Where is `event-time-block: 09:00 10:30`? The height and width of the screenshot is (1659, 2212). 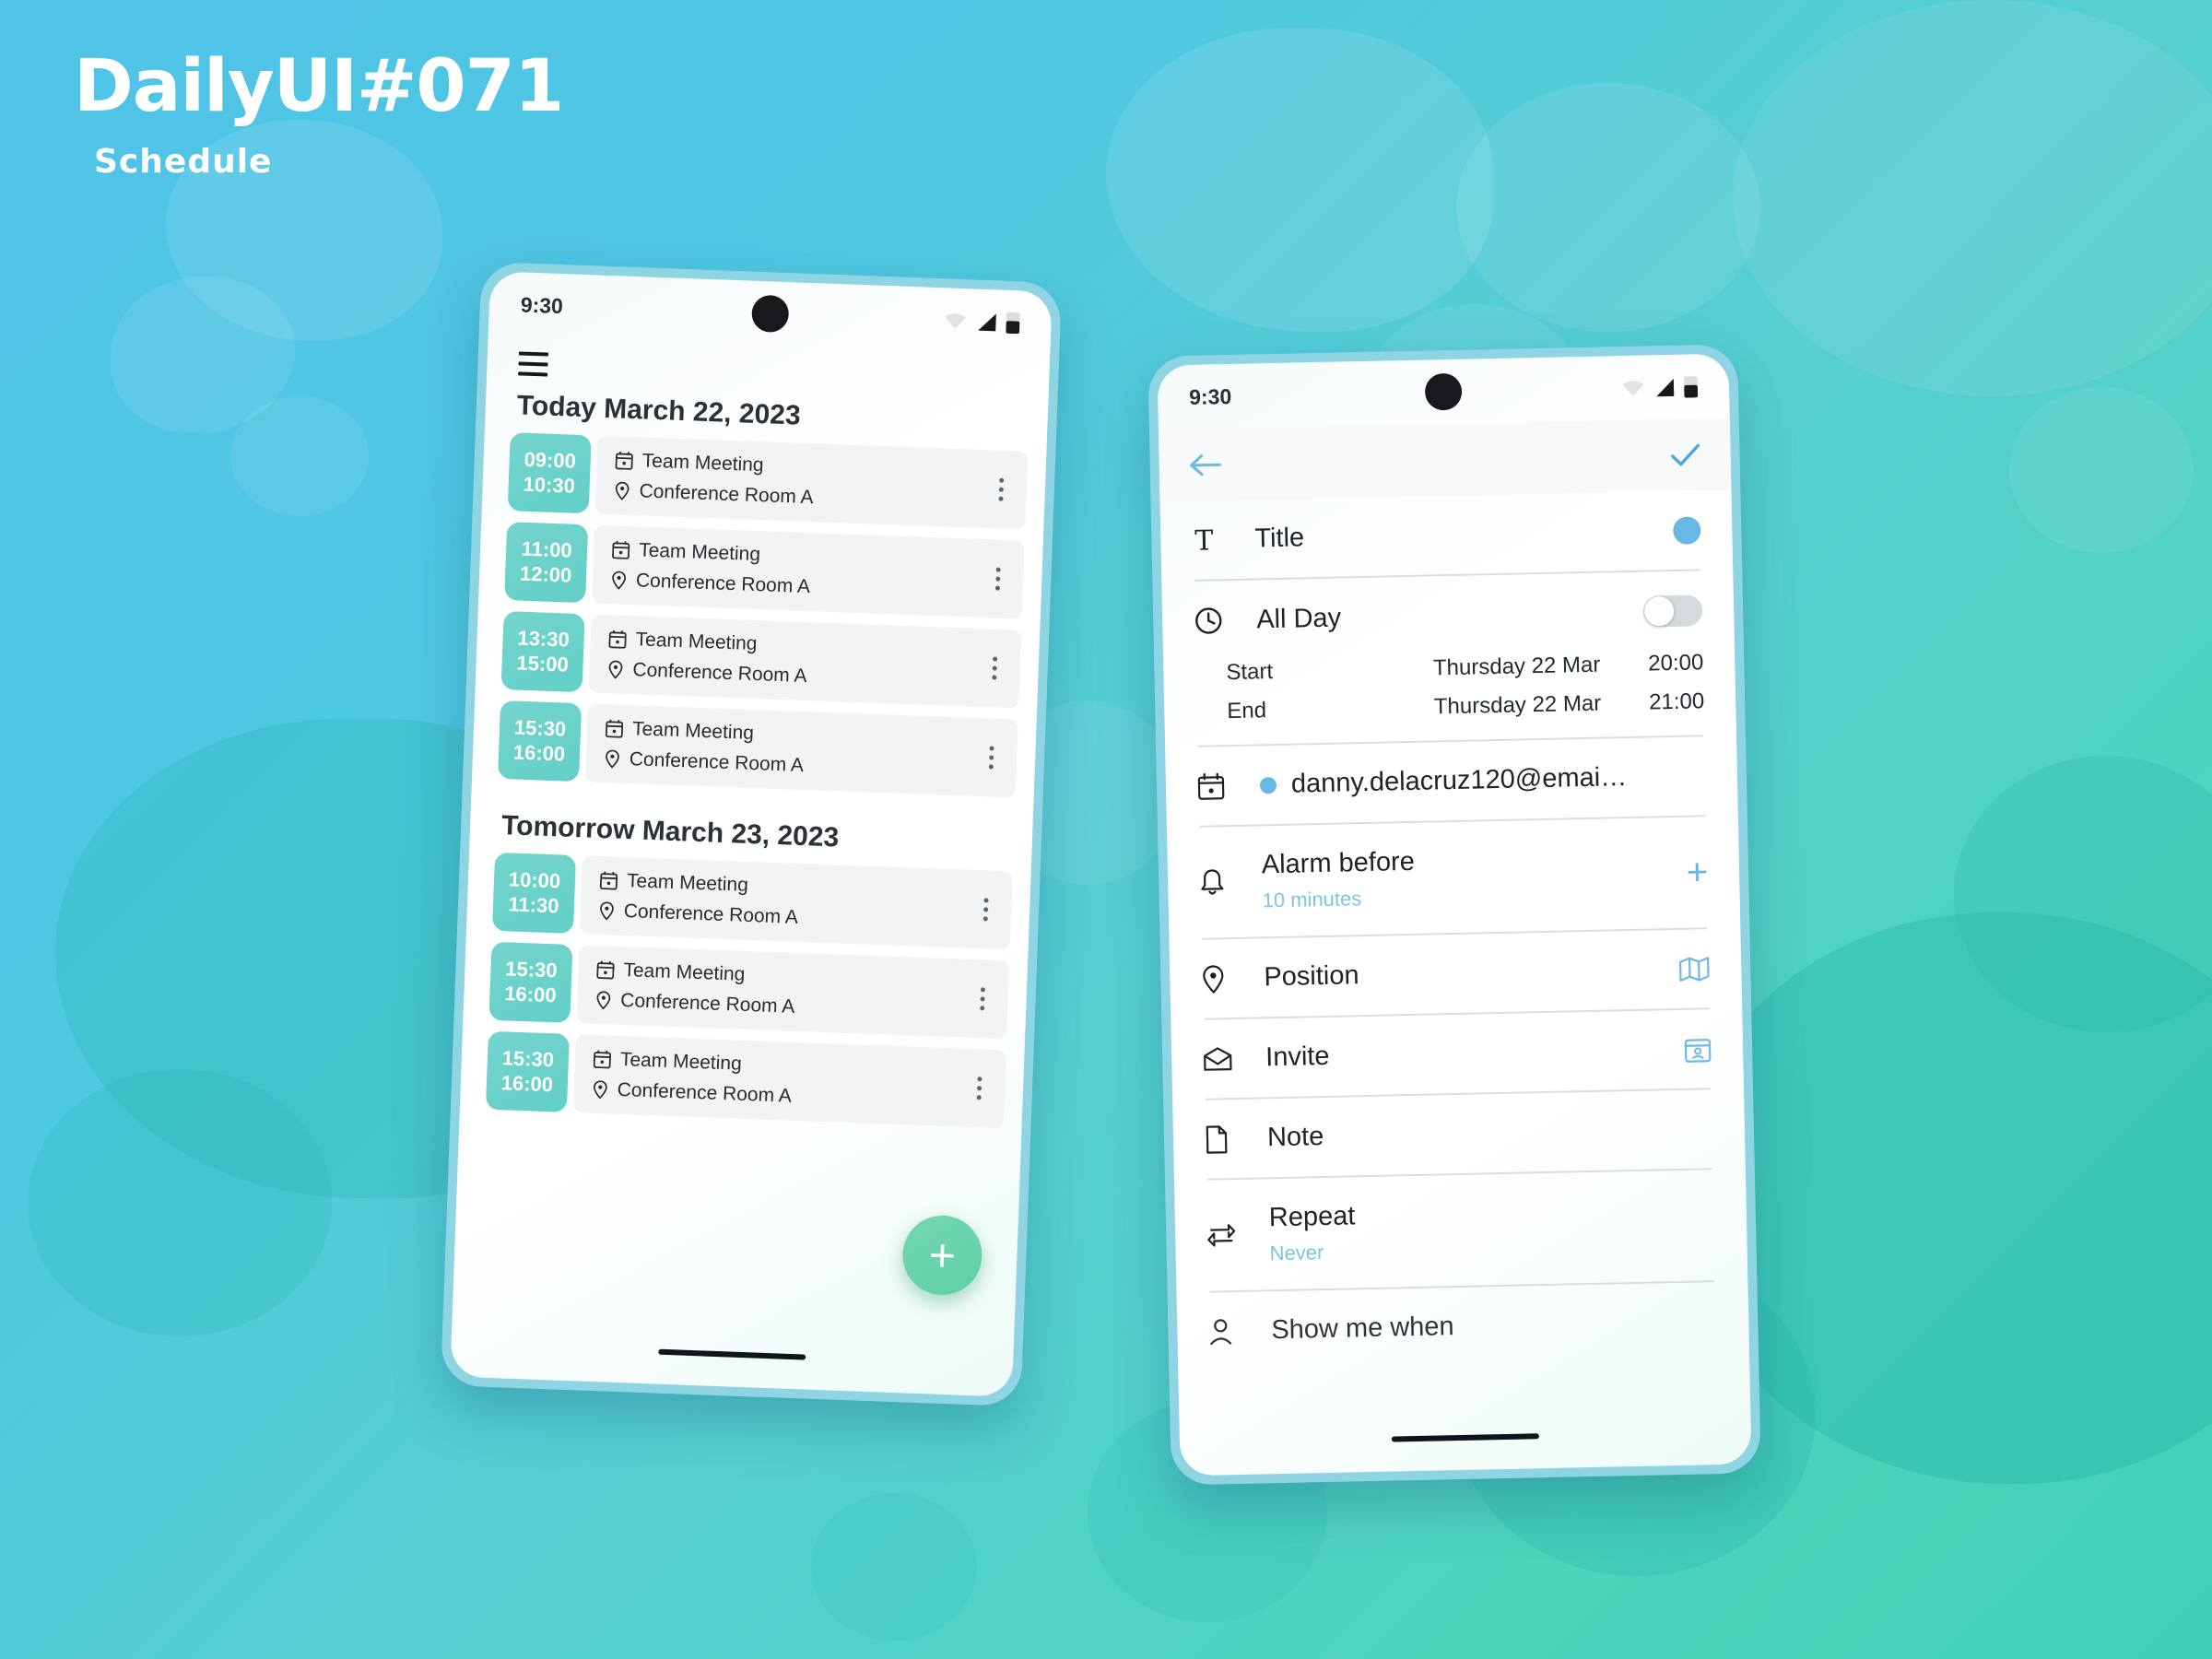 event-time-block: 09:00 10:30 is located at coordinates (549, 473).